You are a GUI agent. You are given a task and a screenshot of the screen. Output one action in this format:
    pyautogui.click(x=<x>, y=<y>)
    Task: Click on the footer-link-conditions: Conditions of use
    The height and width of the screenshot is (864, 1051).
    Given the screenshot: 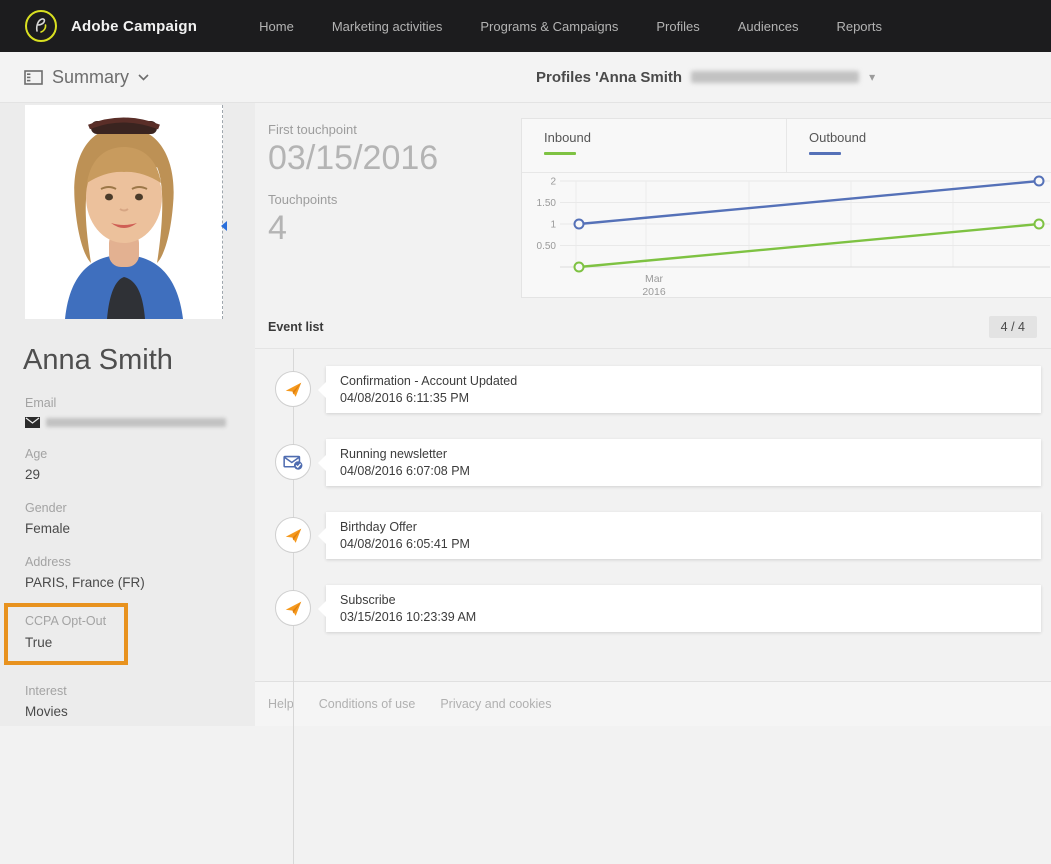 What is the action you would take?
    pyautogui.click(x=367, y=704)
    